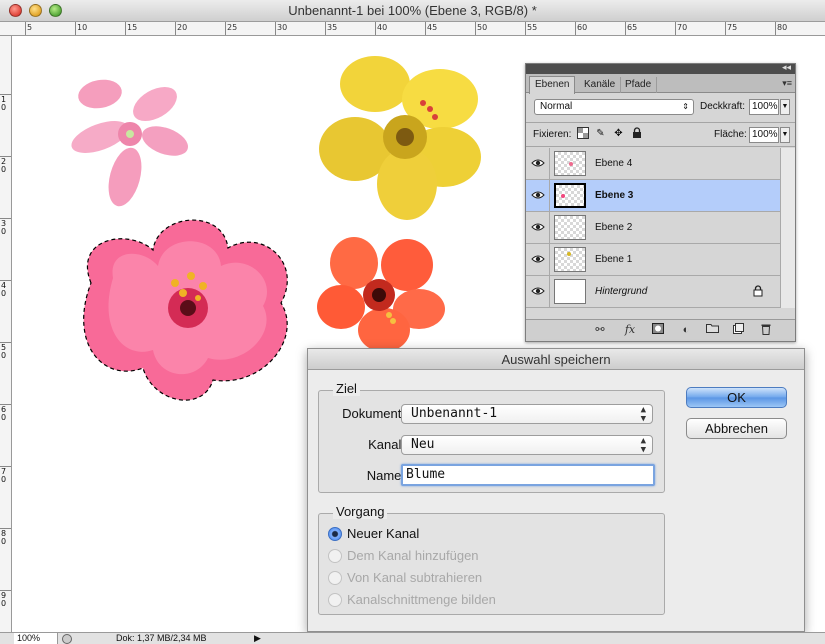  I want to click on ruler-label: 55, so click(532, 27).